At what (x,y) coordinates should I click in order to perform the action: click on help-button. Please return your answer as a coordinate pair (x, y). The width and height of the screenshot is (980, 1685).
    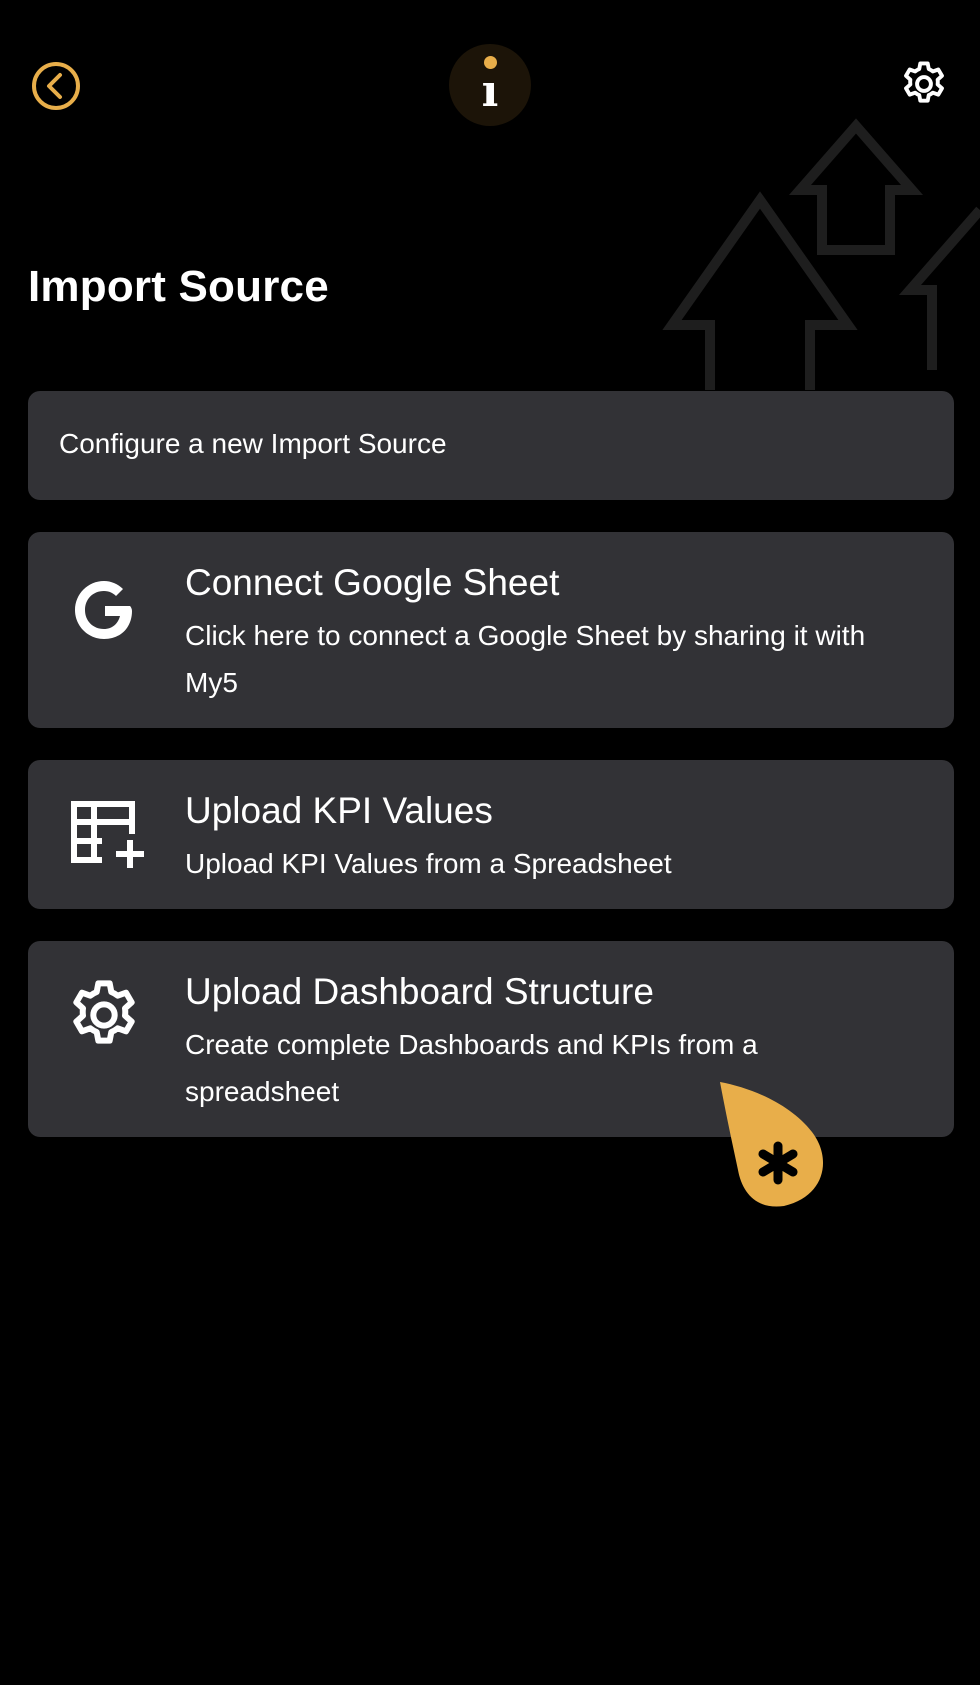
    Looking at the image, I should click on (776, 1144).